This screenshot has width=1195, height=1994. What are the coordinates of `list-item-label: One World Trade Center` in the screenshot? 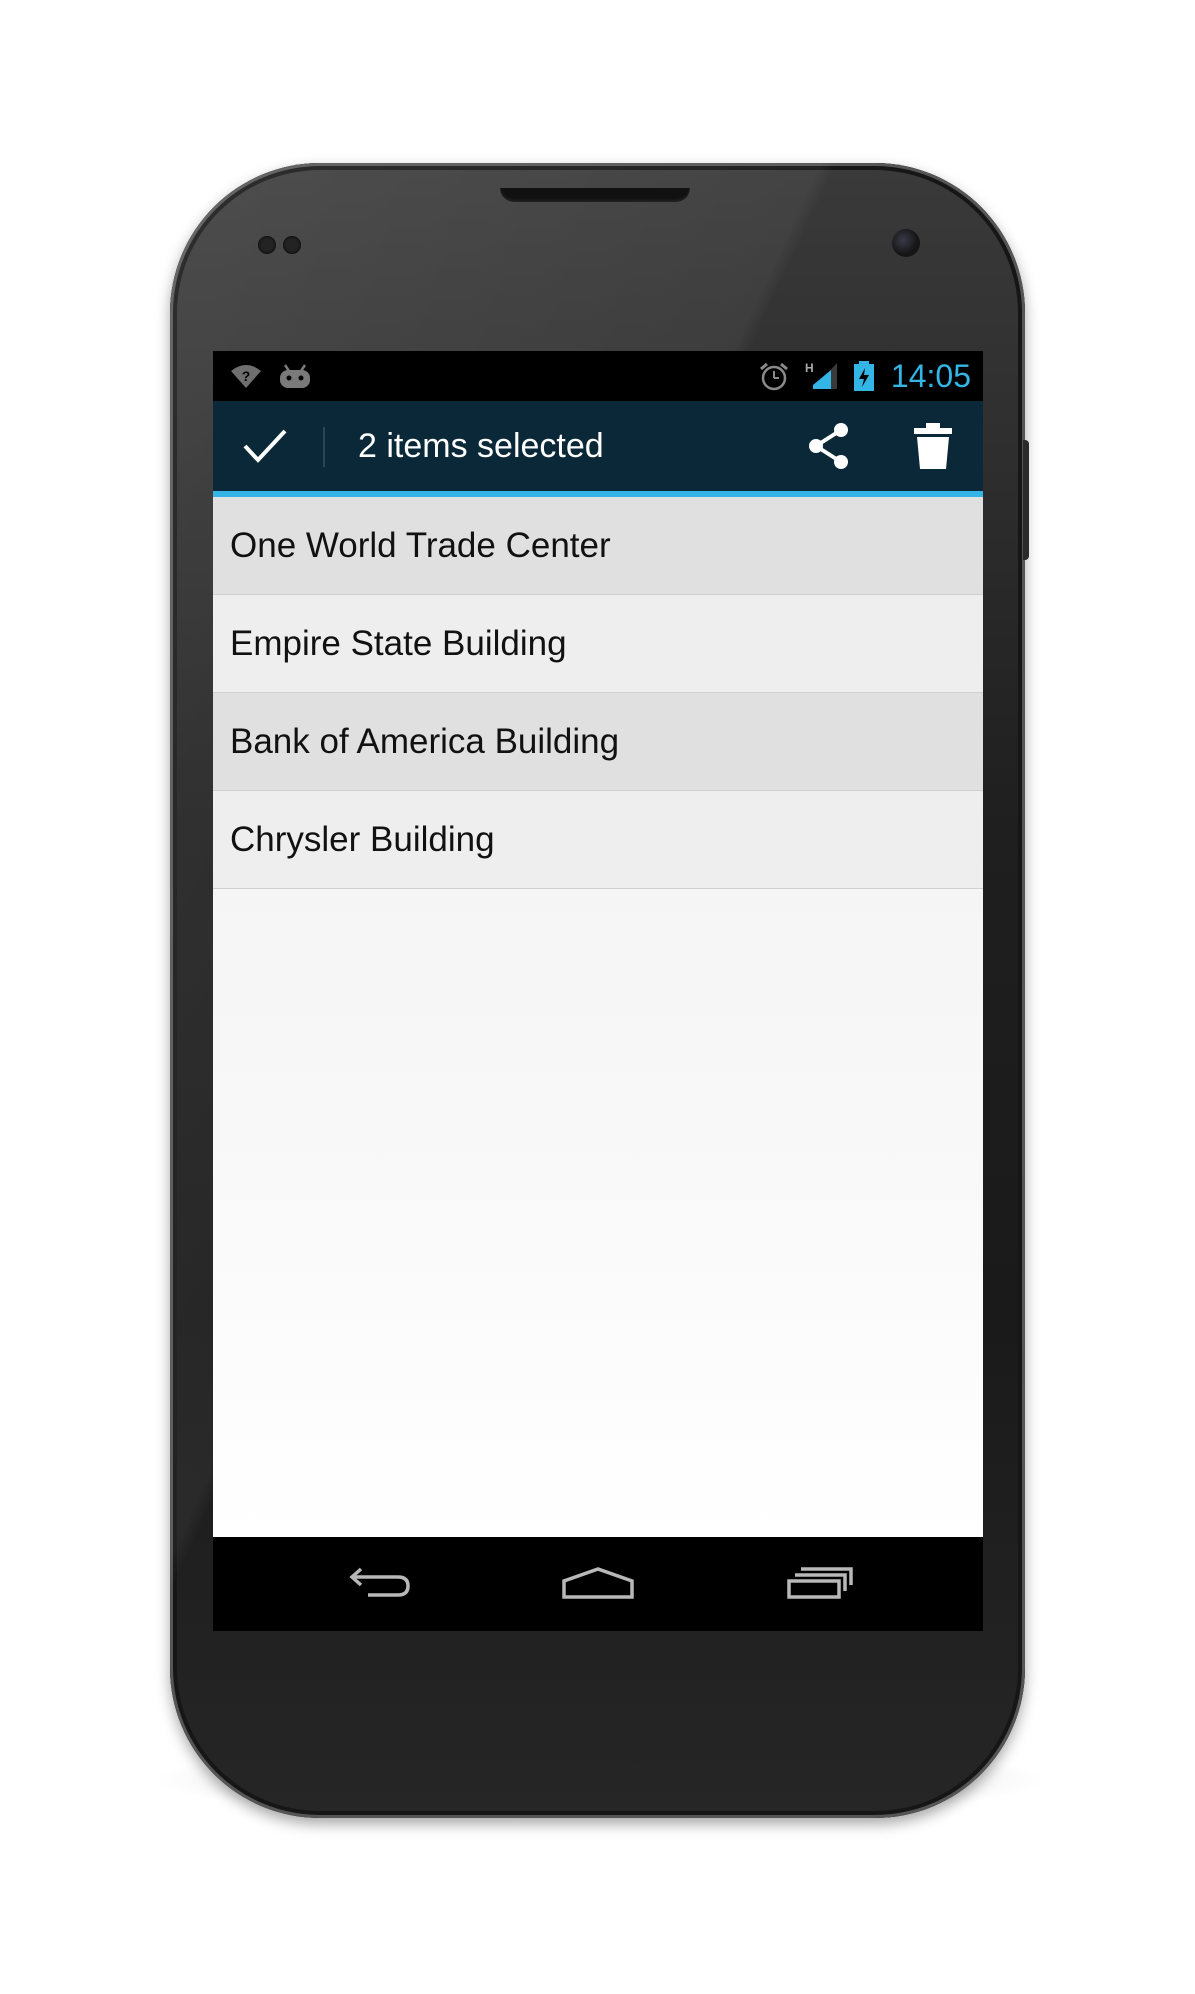 It's located at (420, 545).